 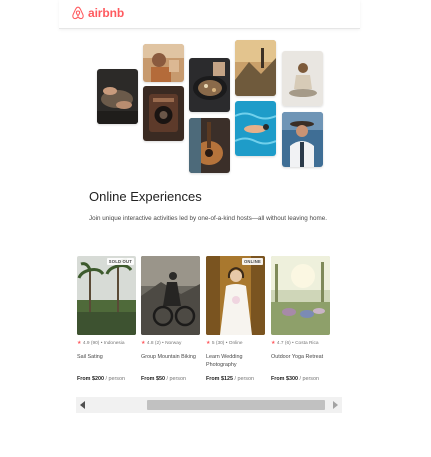 I want to click on experience-title: Sail Sating, so click(x=108, y=357).